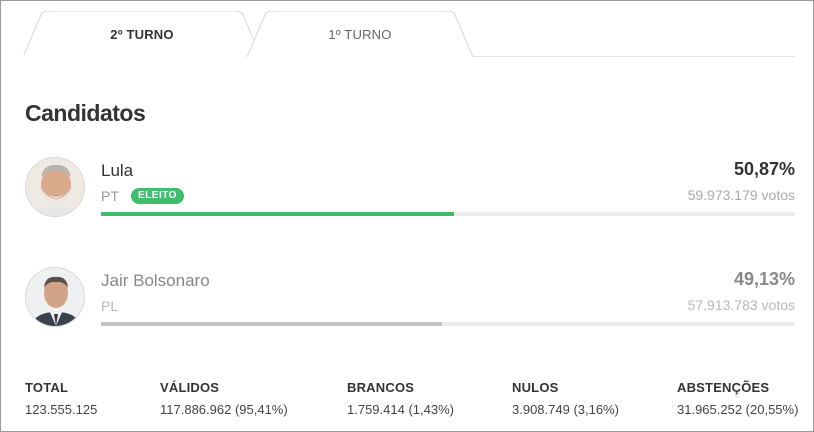 This screenshot has width=814, height=432. I want to click on candidate-votes: 59.973.179 votos, so click(741, 195).